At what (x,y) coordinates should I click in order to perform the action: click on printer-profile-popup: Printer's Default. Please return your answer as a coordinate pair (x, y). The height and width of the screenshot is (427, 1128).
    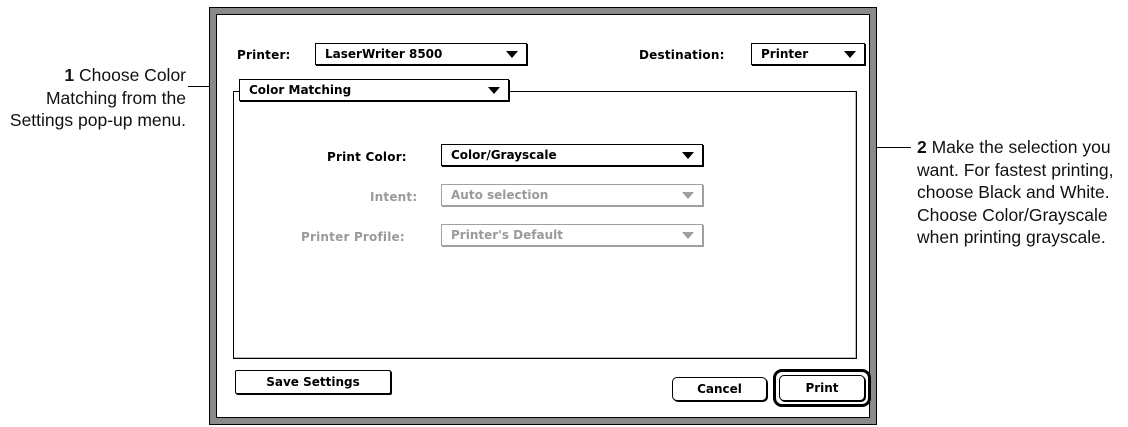
    Looking at the image, I should click on (572, 235).